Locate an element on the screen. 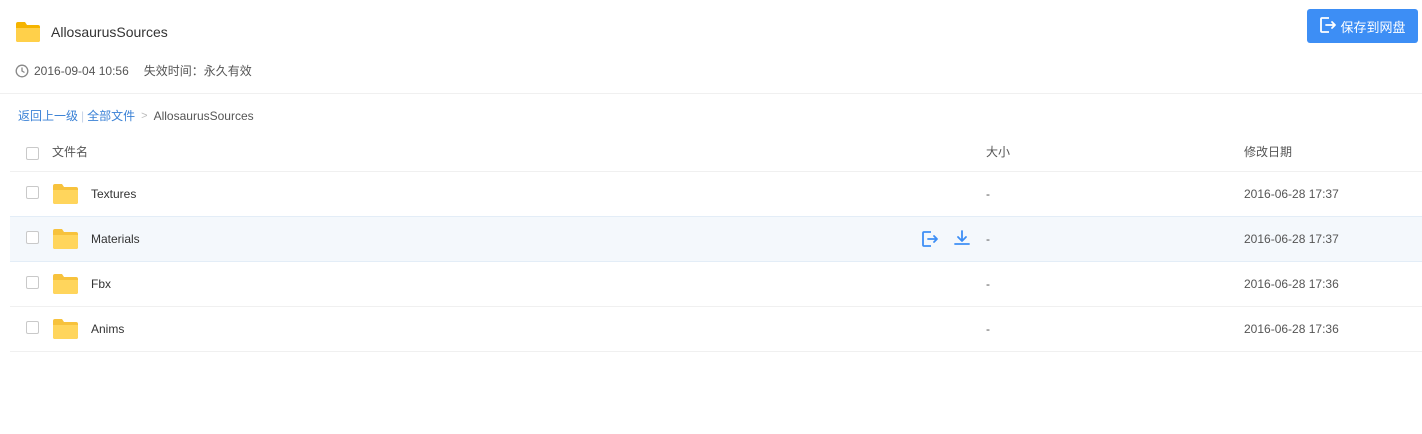 The image size is (1422, 434). file-name-cell: Anims is located at coordinates (88, 329).